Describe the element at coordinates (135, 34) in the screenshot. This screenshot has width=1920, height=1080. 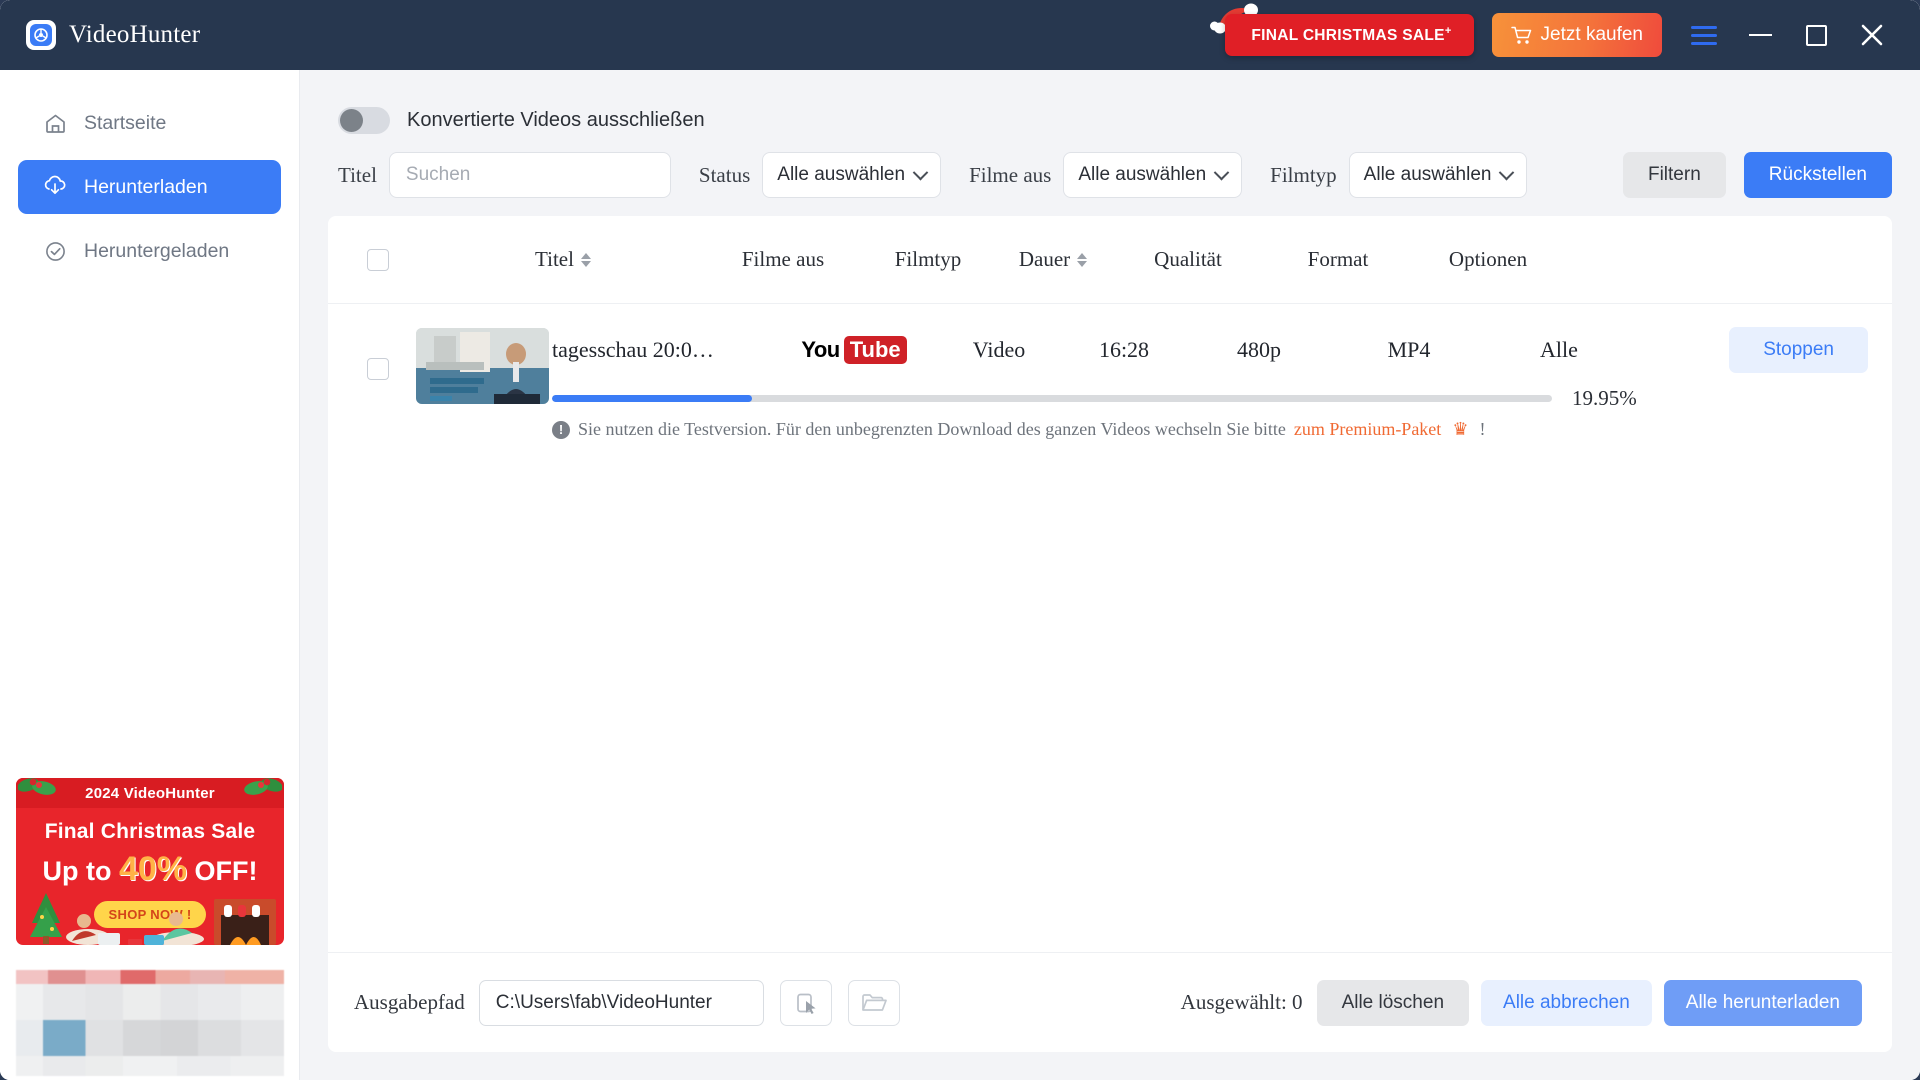
I see `app-title: VideoHunter` at that location.